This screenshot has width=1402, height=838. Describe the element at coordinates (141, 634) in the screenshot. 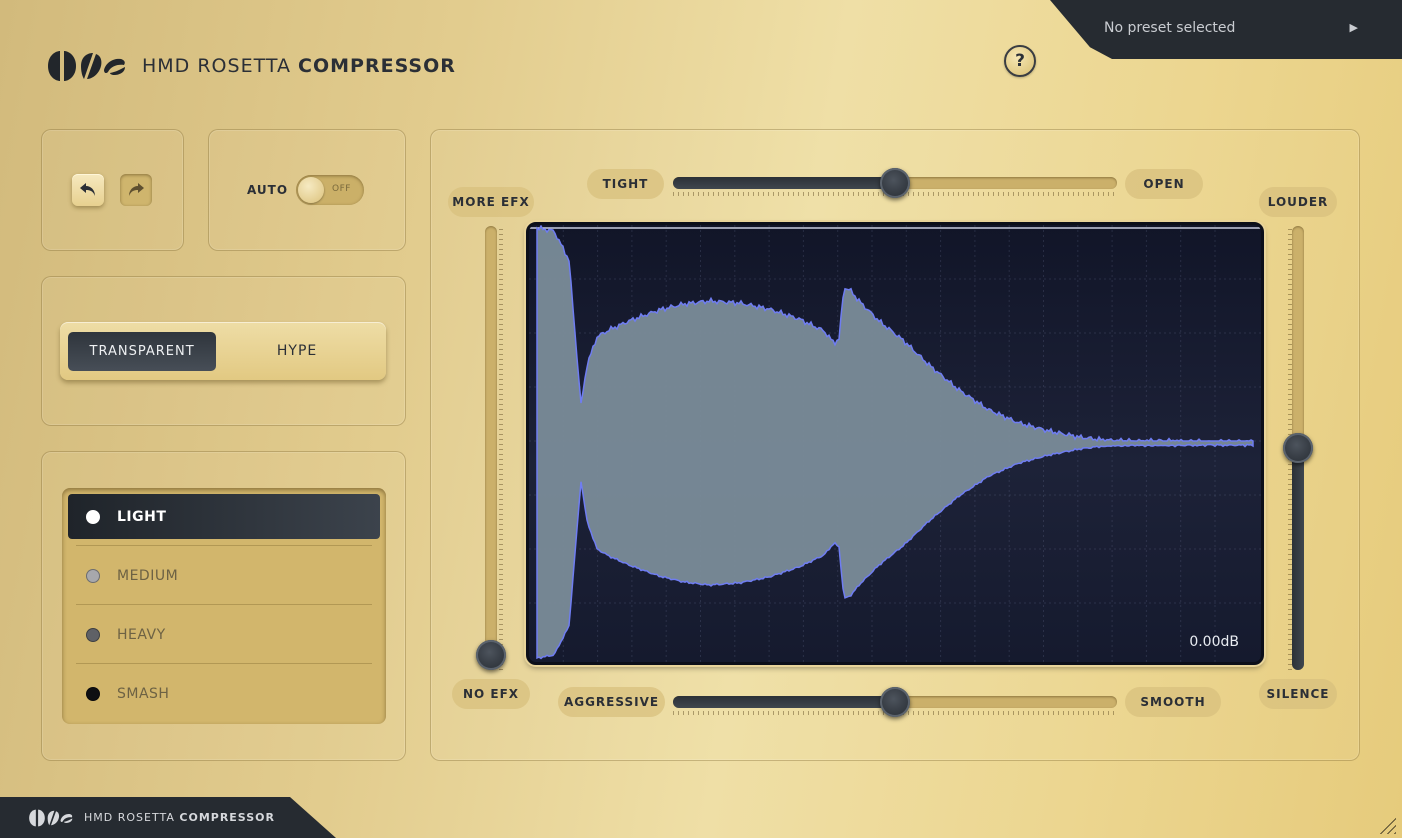

I see `level-label: HEAVY` at that location.